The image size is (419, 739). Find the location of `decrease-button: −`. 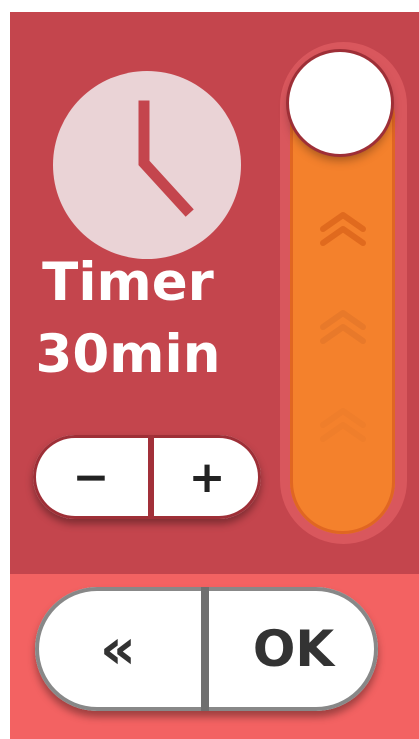

decrease-button: − is located at coordinates (91, 477).